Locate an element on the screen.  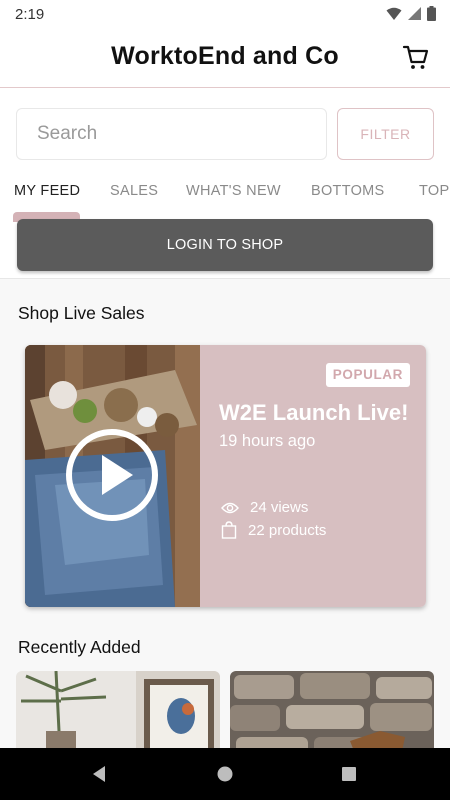
filter-button: FILTER is located at coordinates (385, 134).